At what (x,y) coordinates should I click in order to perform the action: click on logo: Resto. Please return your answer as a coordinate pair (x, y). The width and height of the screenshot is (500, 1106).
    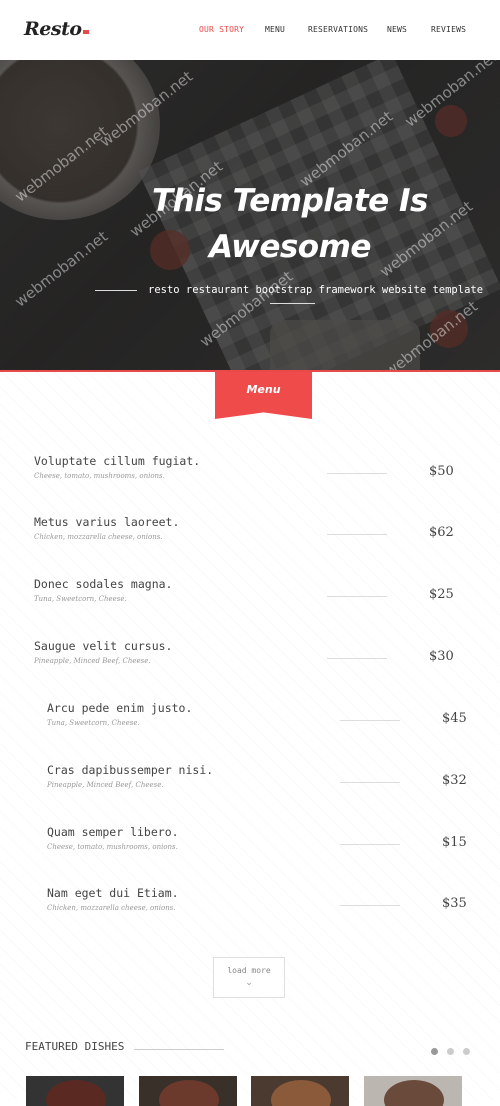
    Looking at the image, I should click on (56, 29).